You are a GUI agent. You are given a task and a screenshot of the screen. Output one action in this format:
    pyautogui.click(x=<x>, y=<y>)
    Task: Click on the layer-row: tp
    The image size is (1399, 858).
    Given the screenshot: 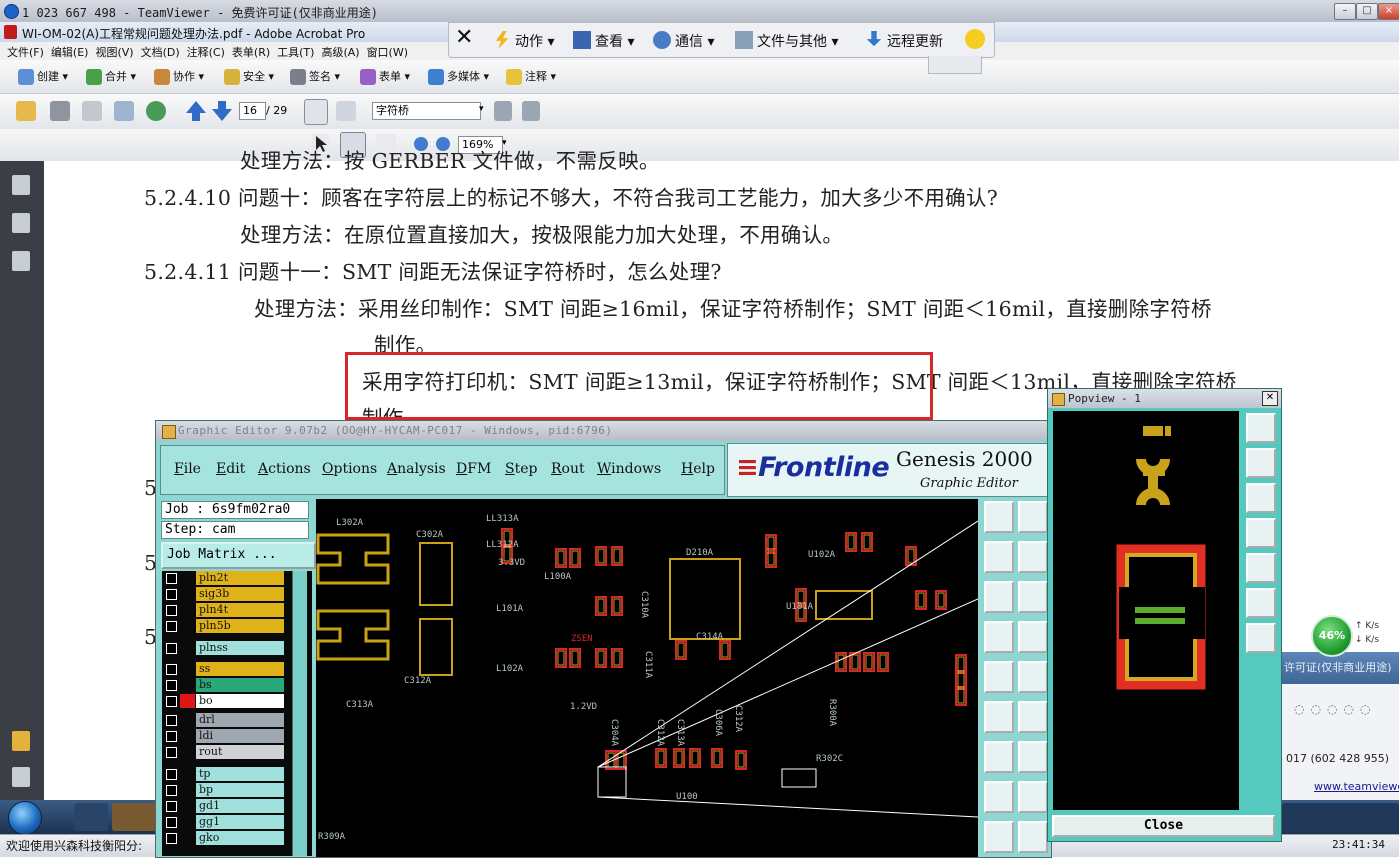 What is the action you would take?
    pyautogui.click(x=223, y=774)
    